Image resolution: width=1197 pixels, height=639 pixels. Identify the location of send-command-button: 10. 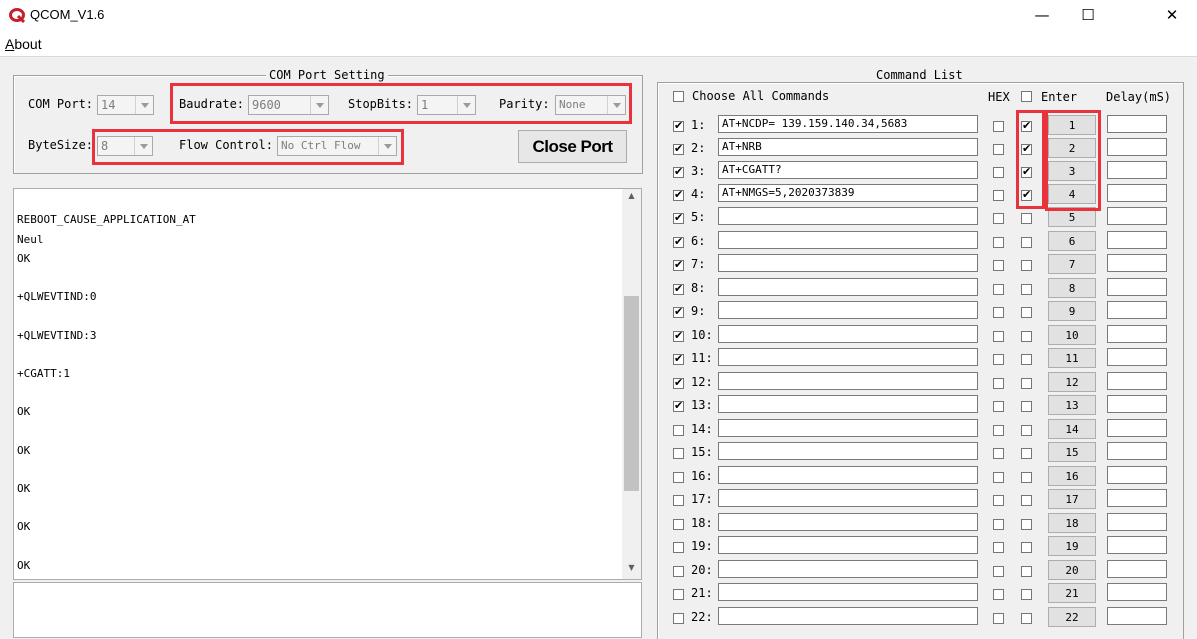
(1072, 335).